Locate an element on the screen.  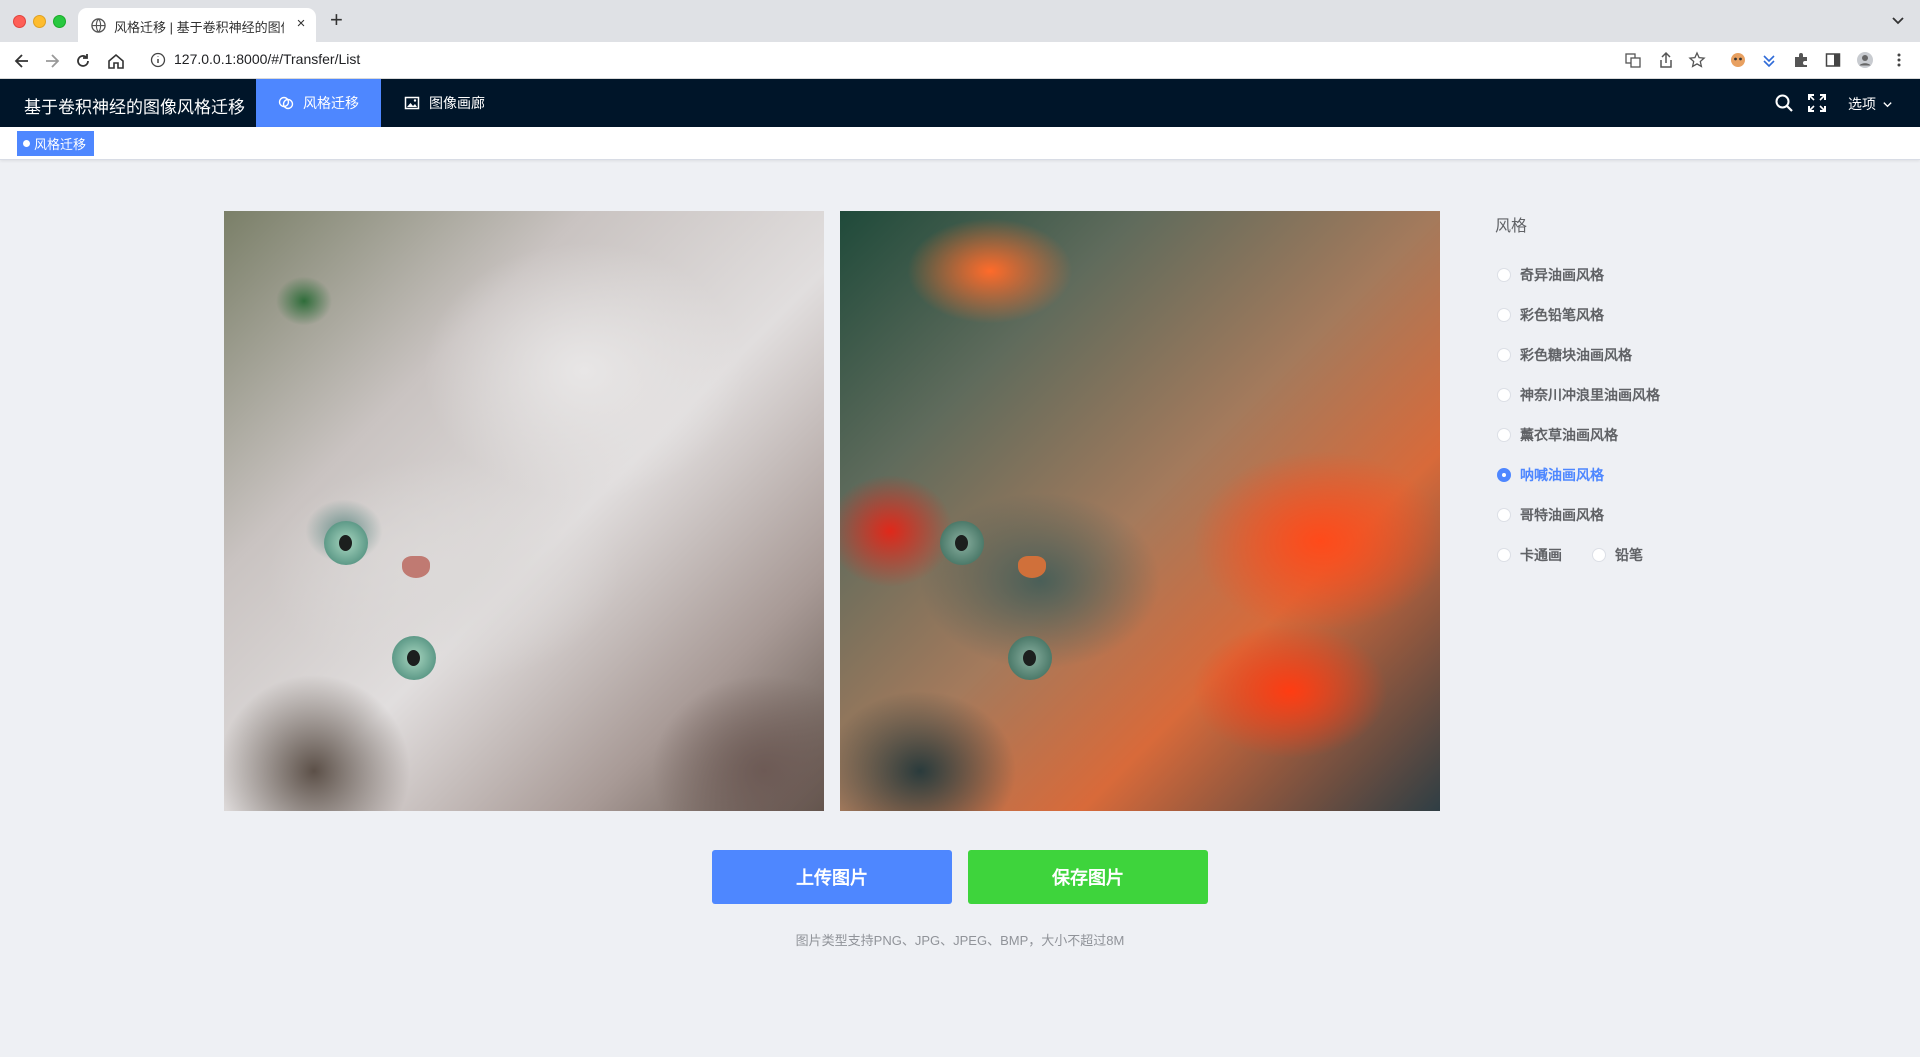
browser-menu-icon is located at coordinates (1899, 60).